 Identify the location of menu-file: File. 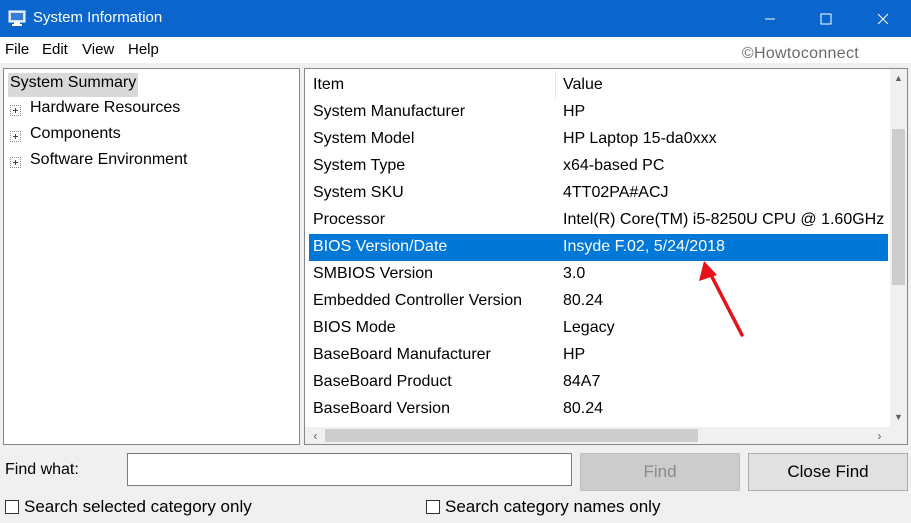
(17, 49).